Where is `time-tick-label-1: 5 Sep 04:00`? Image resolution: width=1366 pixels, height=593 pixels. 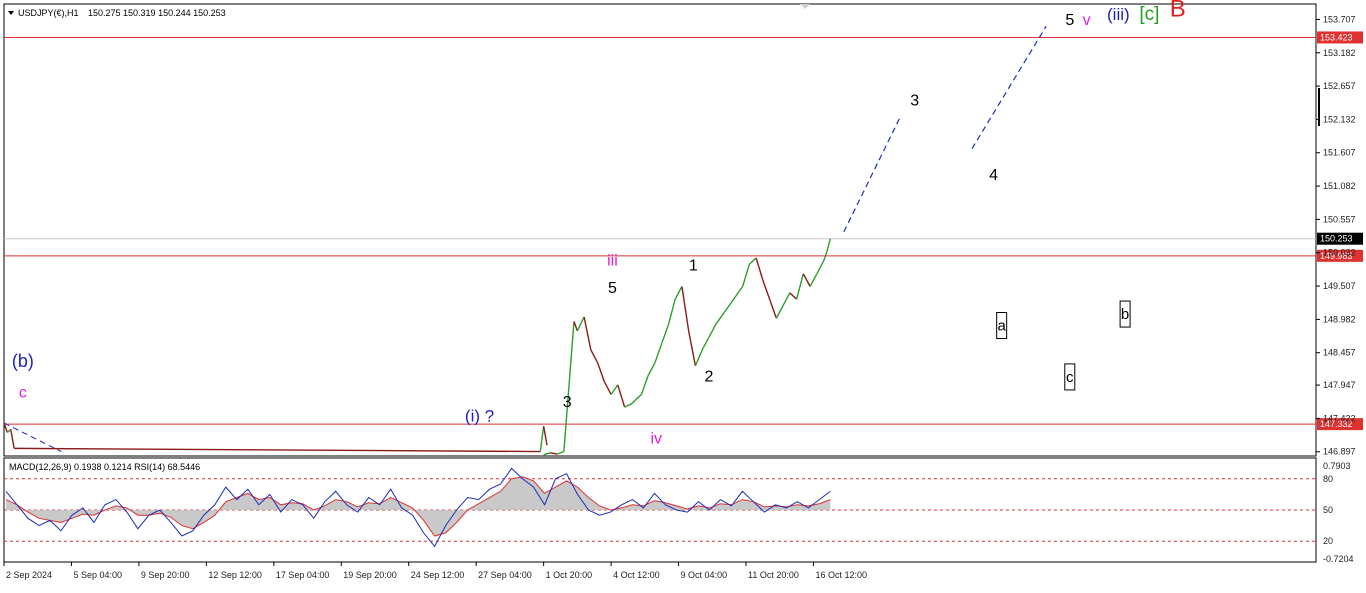
time-tick-label-1: 5 Sep 04:00 is located at coordinates (97, 575).